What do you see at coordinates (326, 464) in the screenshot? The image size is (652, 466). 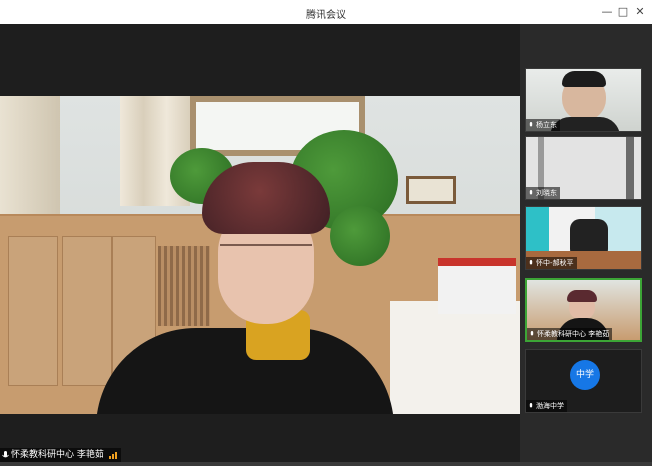 I see `window-bottom-edge` at bounding box center [326, 464].